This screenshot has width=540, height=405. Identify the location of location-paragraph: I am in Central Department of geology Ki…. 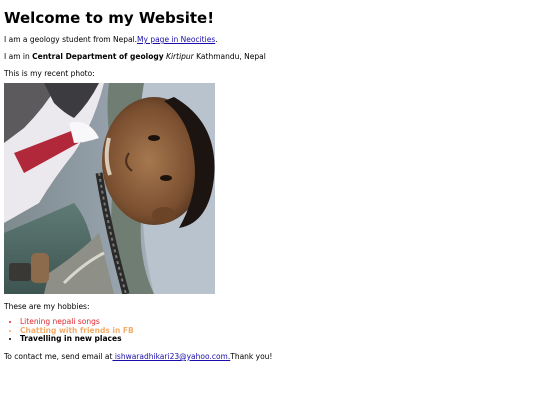
(269, 56).